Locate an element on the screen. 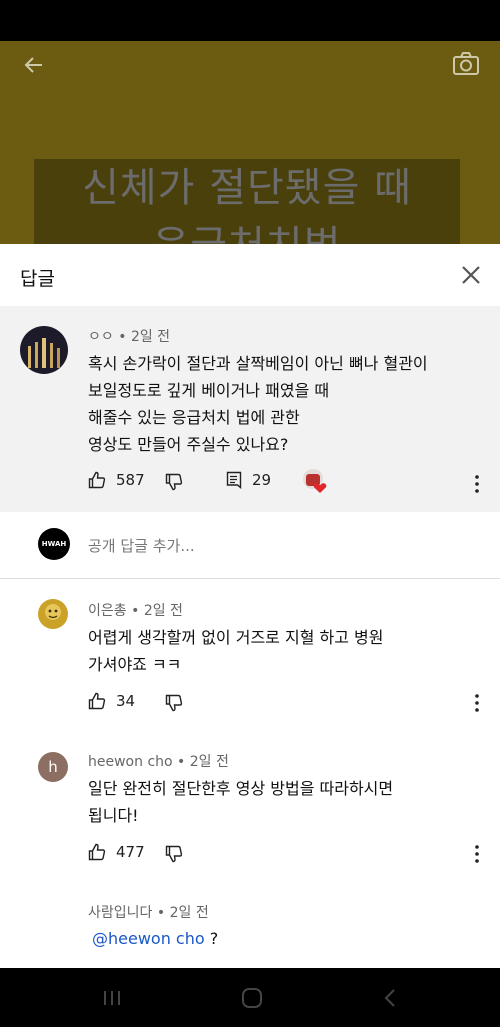 The width and height of the screenshot is (500, 1027). like-button: 34 is located at coordinates (111, 701).